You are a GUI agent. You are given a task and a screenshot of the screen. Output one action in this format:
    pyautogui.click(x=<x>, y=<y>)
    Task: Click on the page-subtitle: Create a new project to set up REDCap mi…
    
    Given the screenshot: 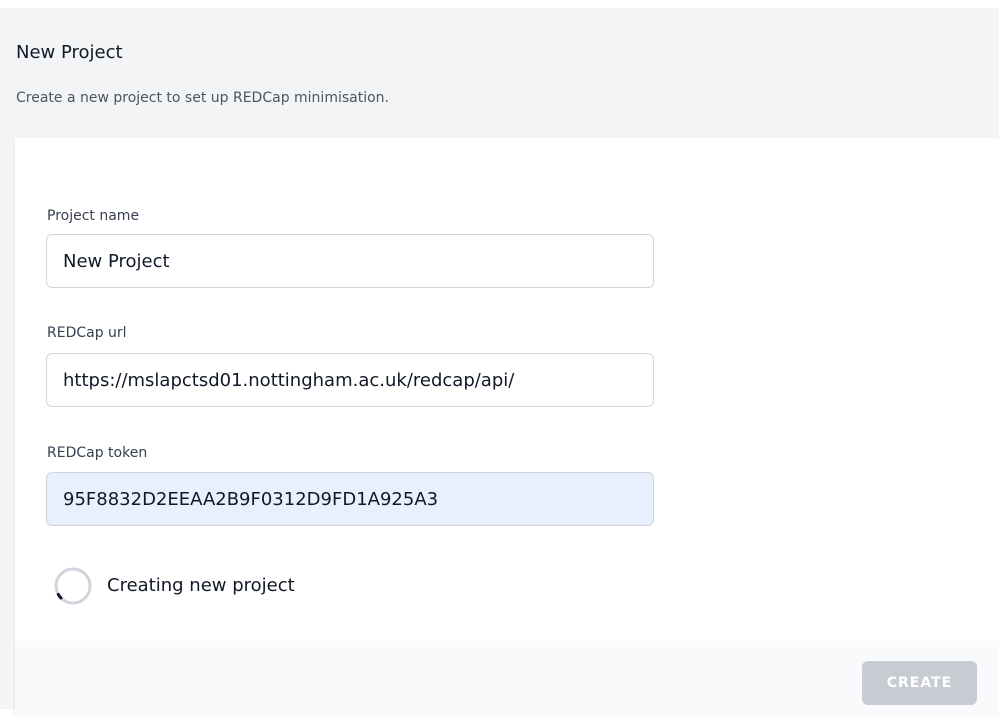 What is the action you would take?
    pyautogui.click(x=202, y=98)
    